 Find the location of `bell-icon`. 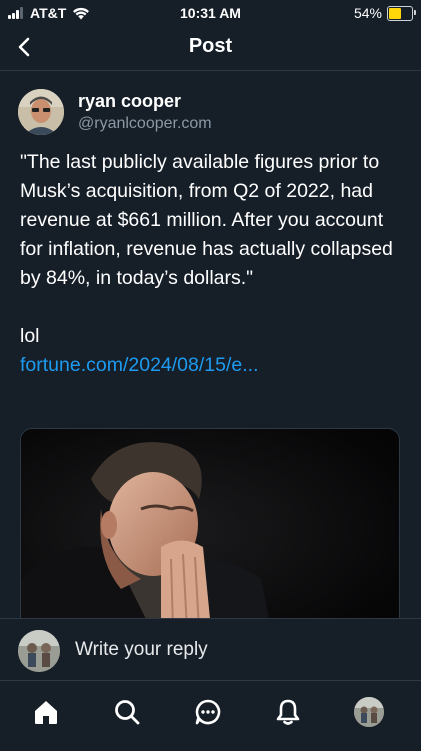

bell-icon is located at coordinates (288, 712).